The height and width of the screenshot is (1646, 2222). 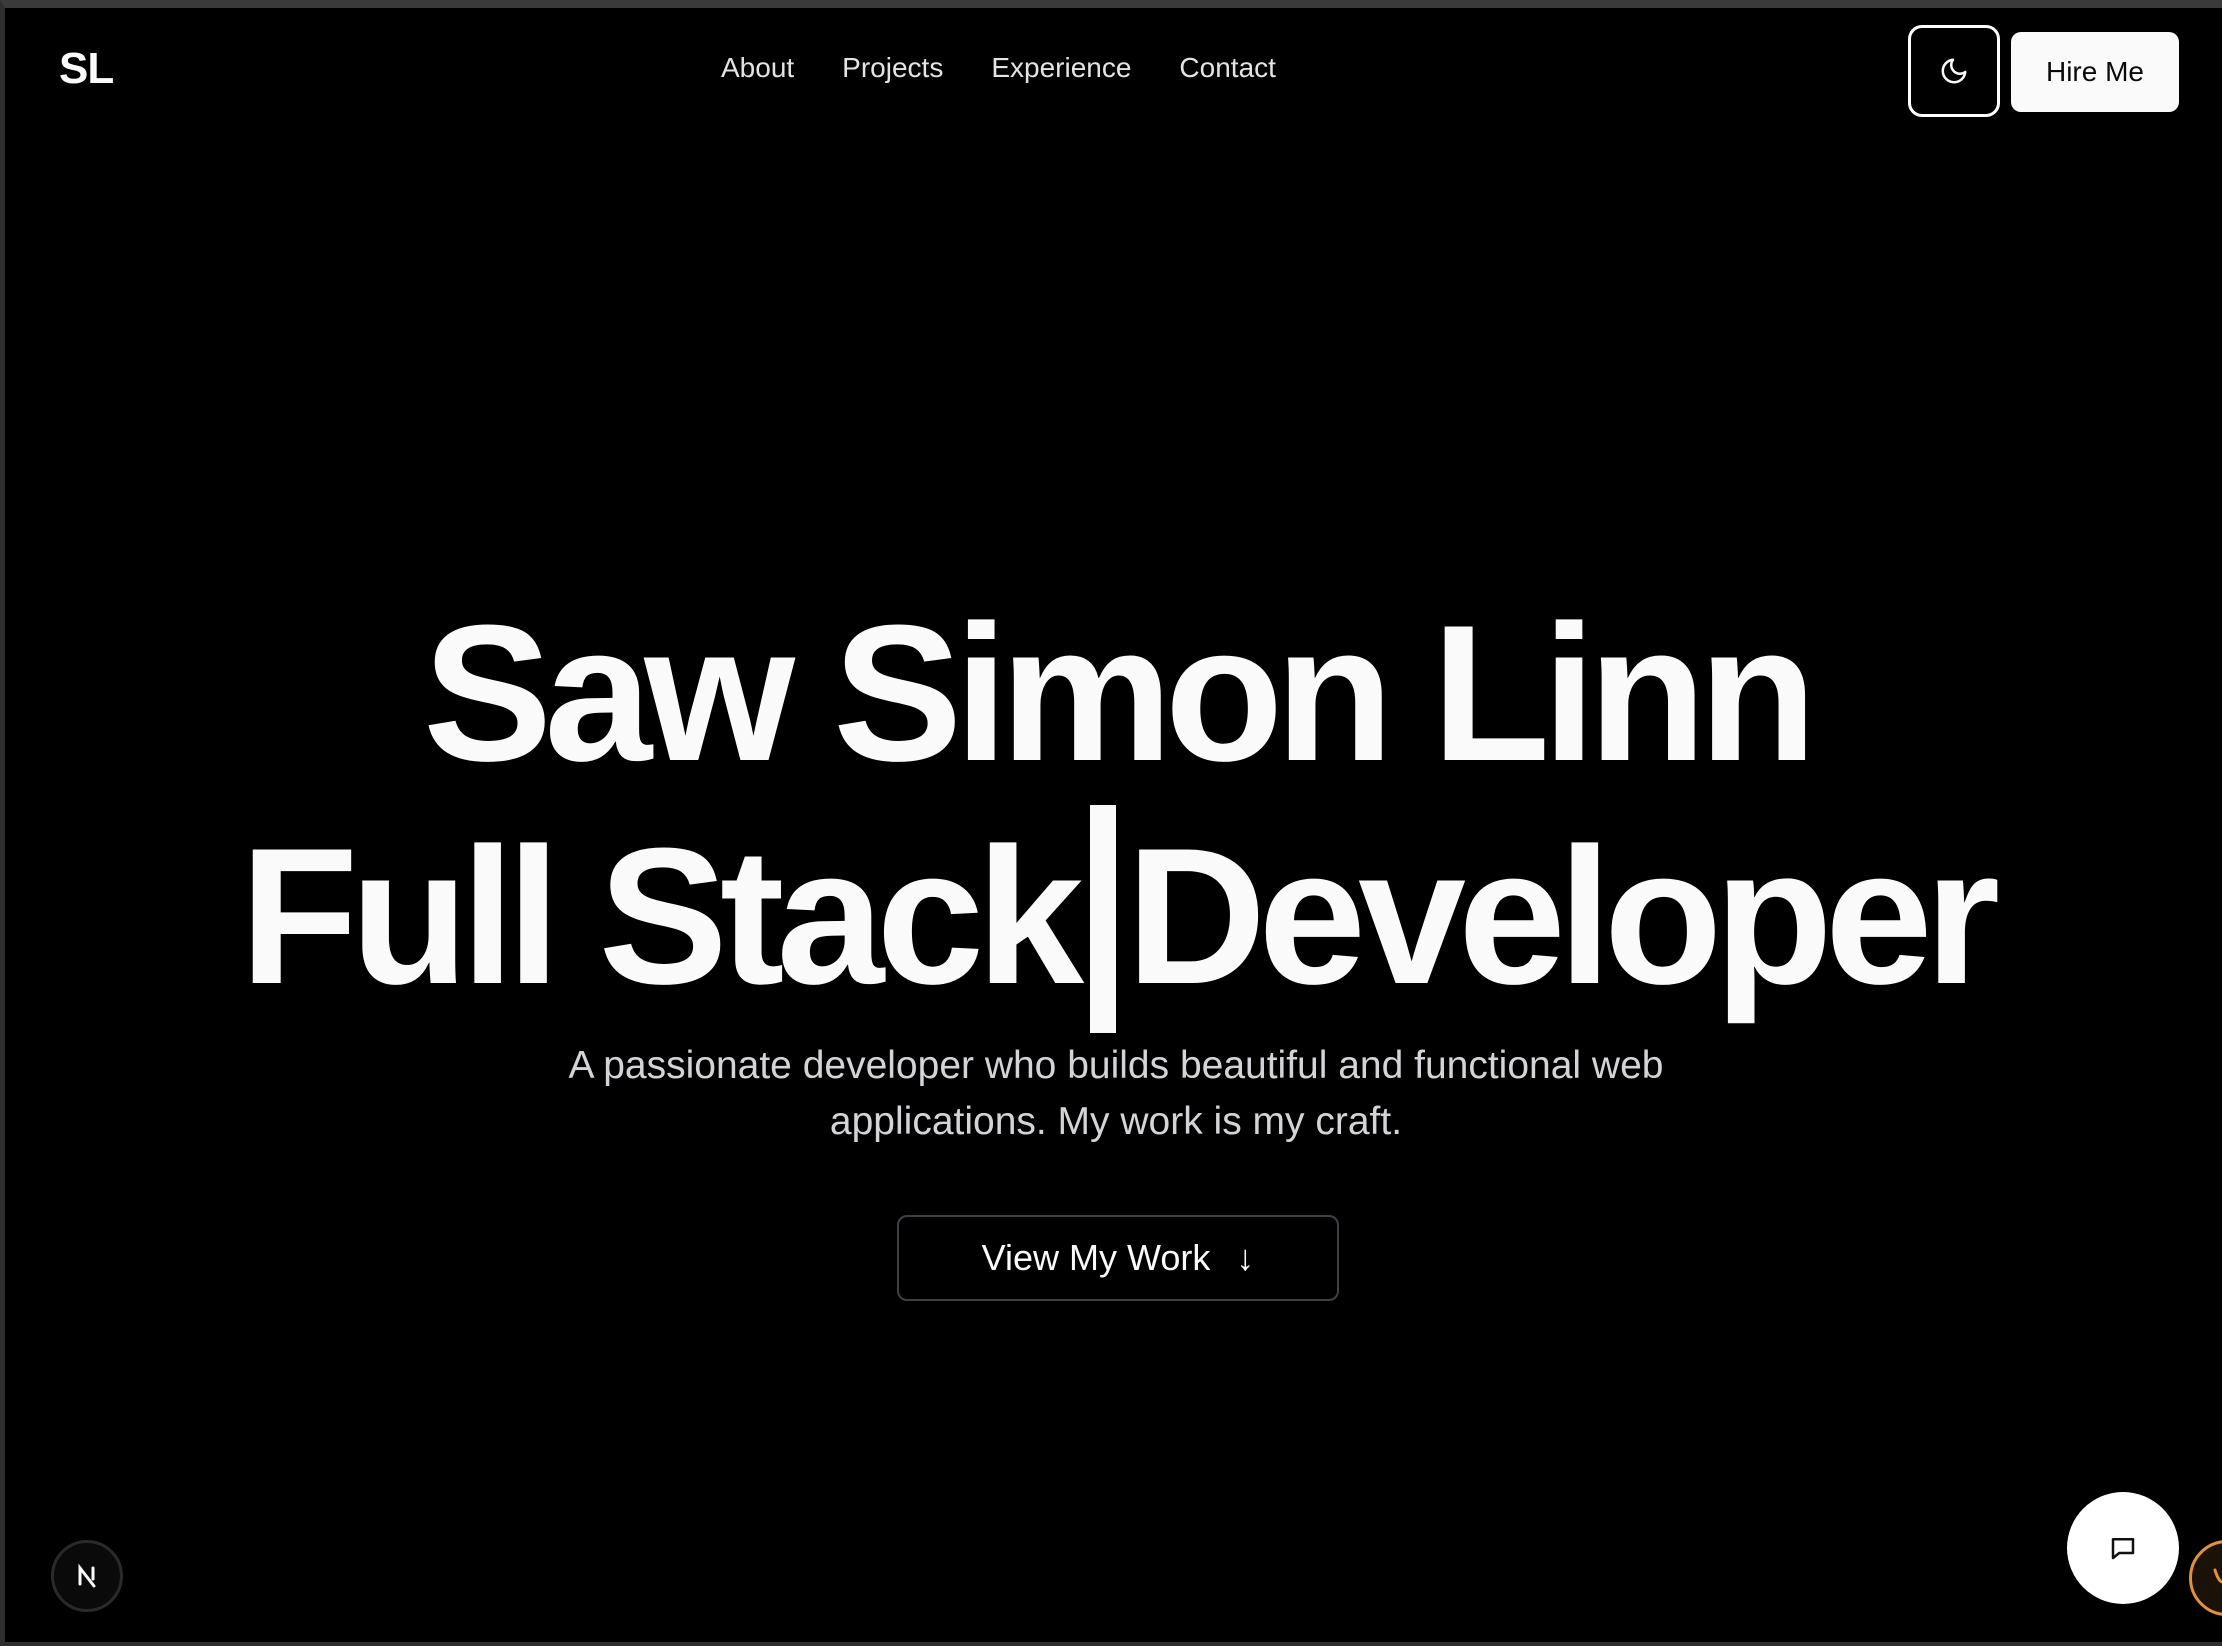 What do you see at coordinates (1061, 68) in the screenshot?
I see `nav-link-experience: Experience` at bounding box center [1061, 68].